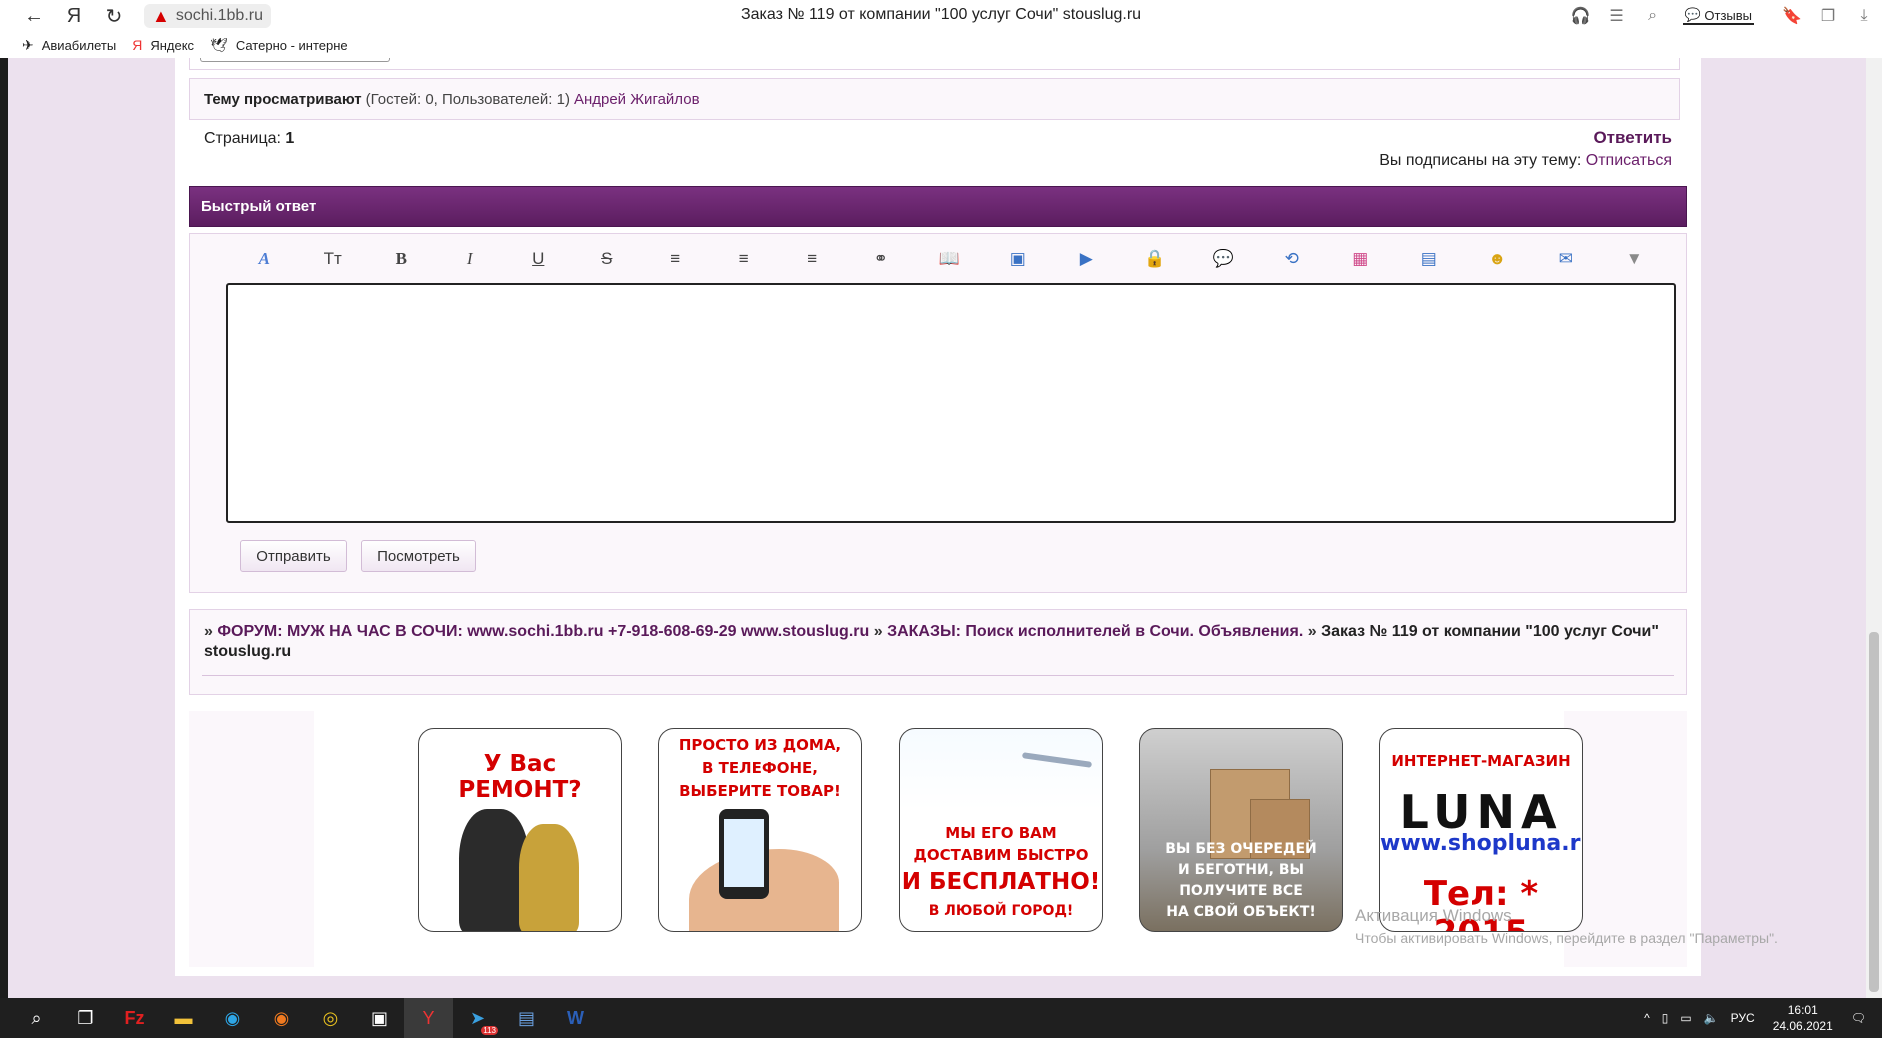  What do you see at coordinates (172, 45) in the screenshot?
I see `bookmark-label: Яндекс` at bounding box center [172, 45].